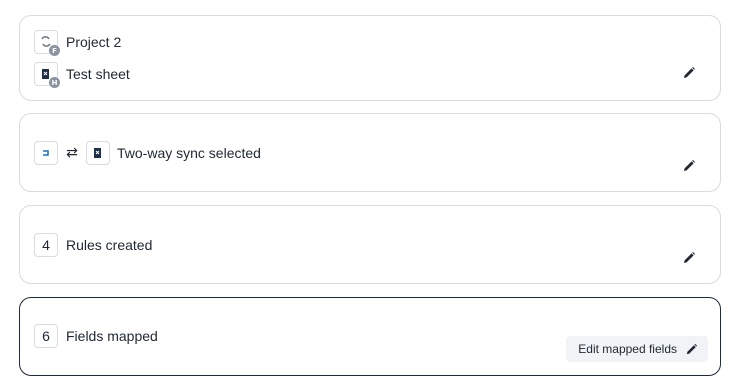 The image size is (736, 390). I want to click on sync-left-tile, so click(46, 153).